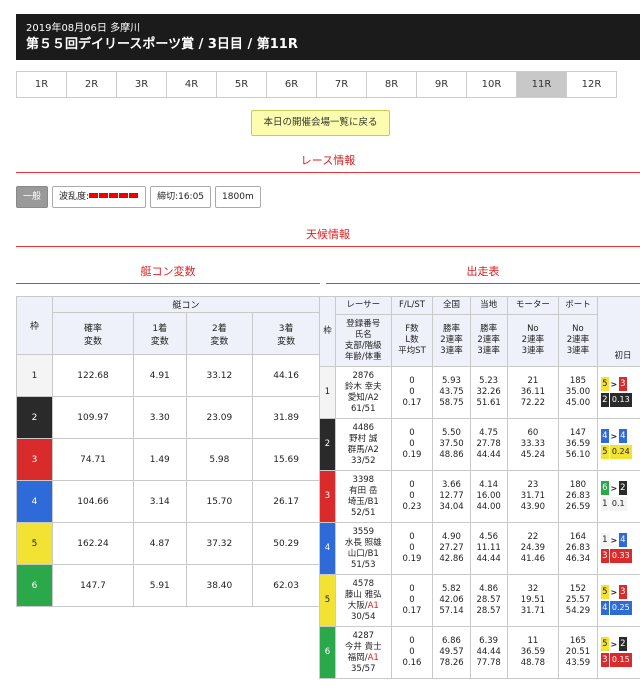 The height and width of the screenshot is (691, 640). I want to click on racer-cell: 4486 野村 誠群馬/A2 33/52, so click(363, 444).